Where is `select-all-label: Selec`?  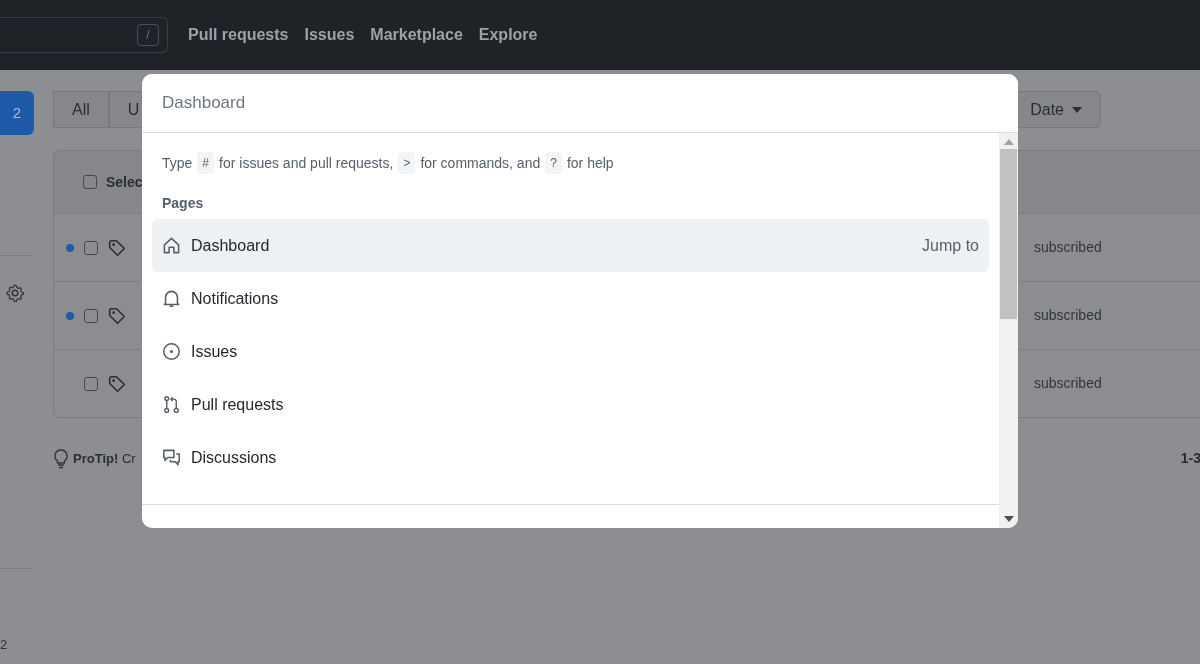 select-all-label: Selec is located at coordinates (124, 182).